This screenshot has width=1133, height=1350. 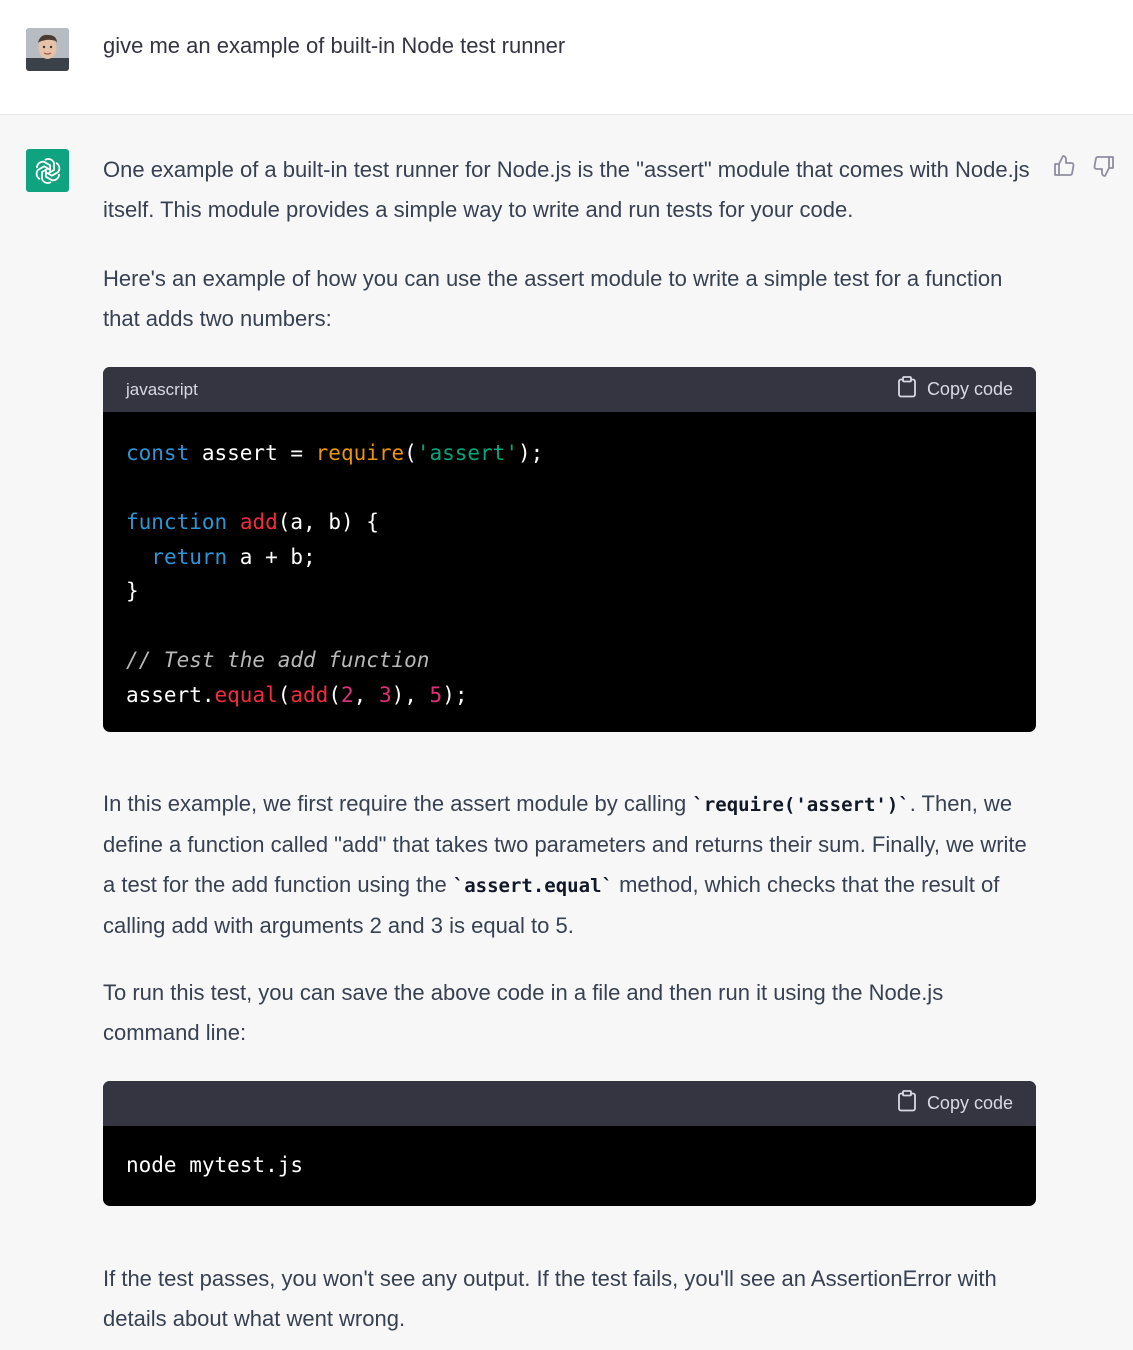 What do you see at coordinates (132, 591) in the screenshot?
I see `code-line-5: }` at bounding box center [132, 591].